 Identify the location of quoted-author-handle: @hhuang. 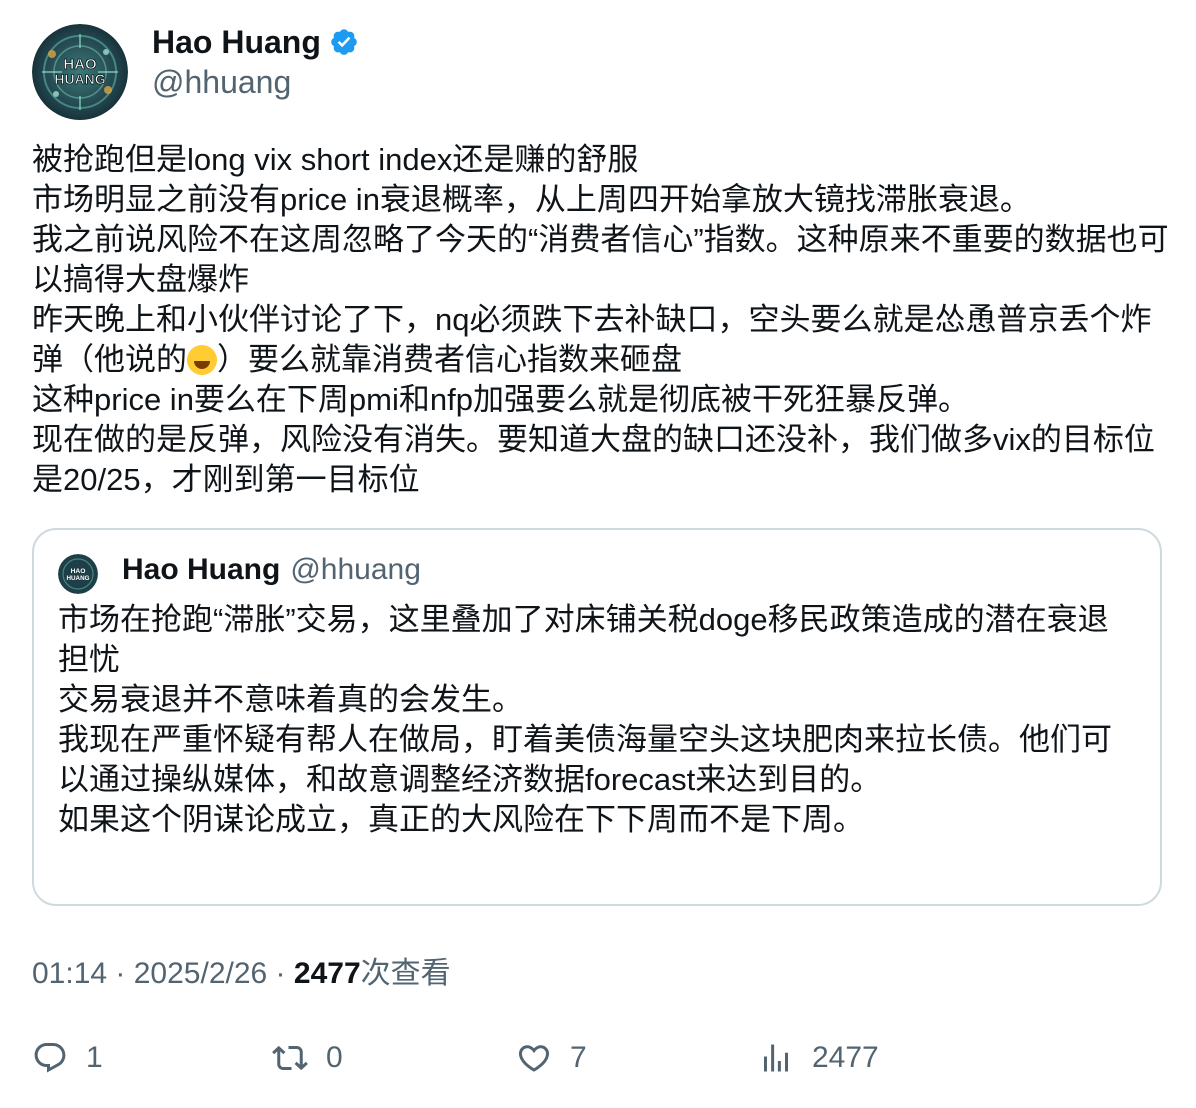
(355, 569).